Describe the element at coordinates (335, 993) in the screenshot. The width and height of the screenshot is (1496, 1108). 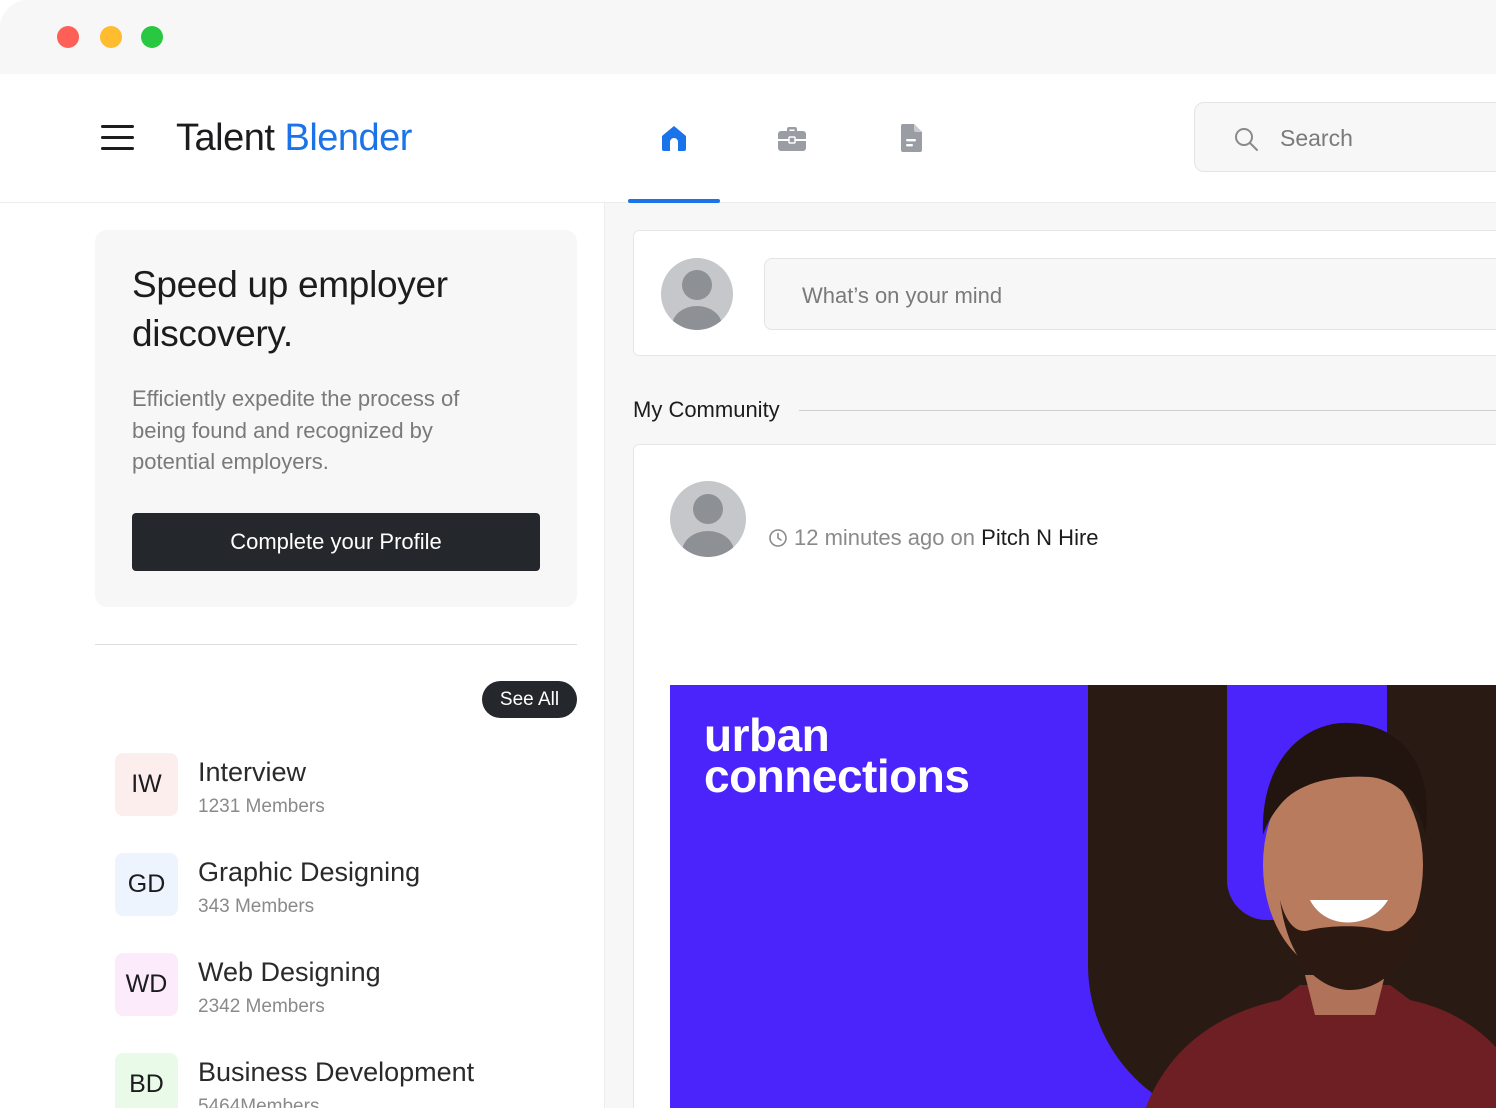
I see `community-item-web-designing: WD Web Designing 2342 Members` at that location.